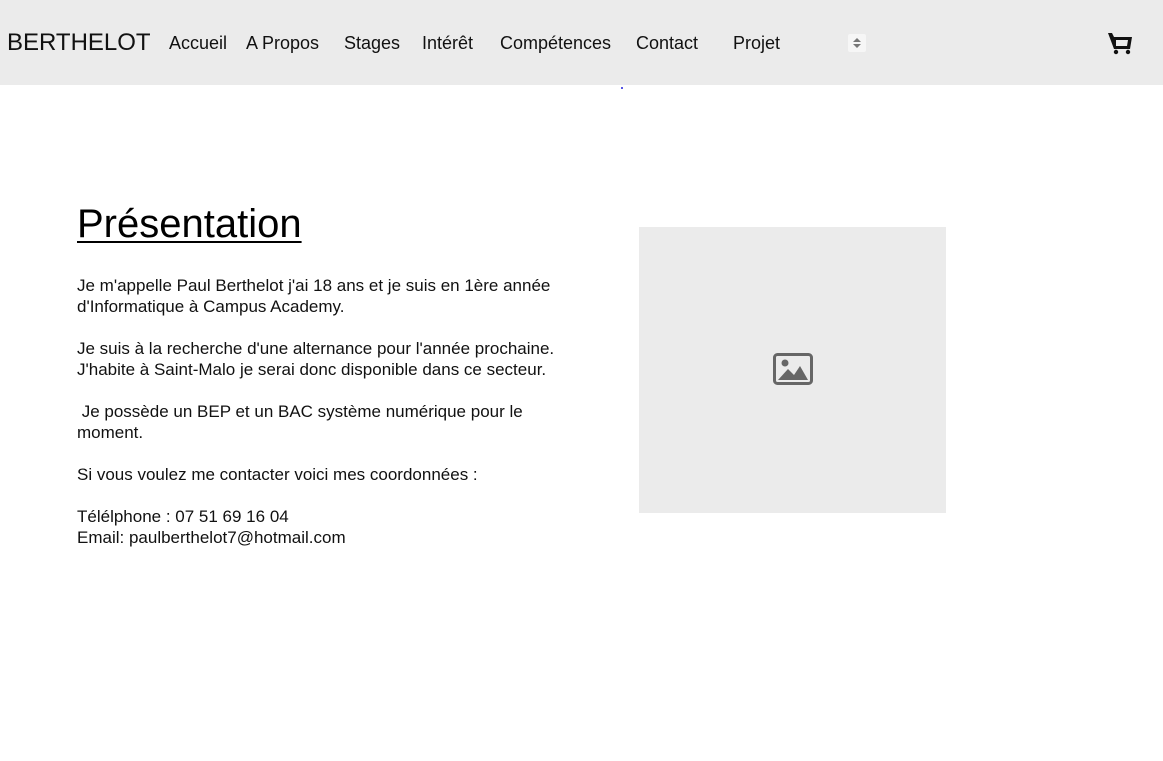 The width and height of the screenshot is (1163, 761). What do you see at coordinates (372, 43) in the screenshot?
I see `nav-item-stages: Stages` at bounding box center [372, 43].